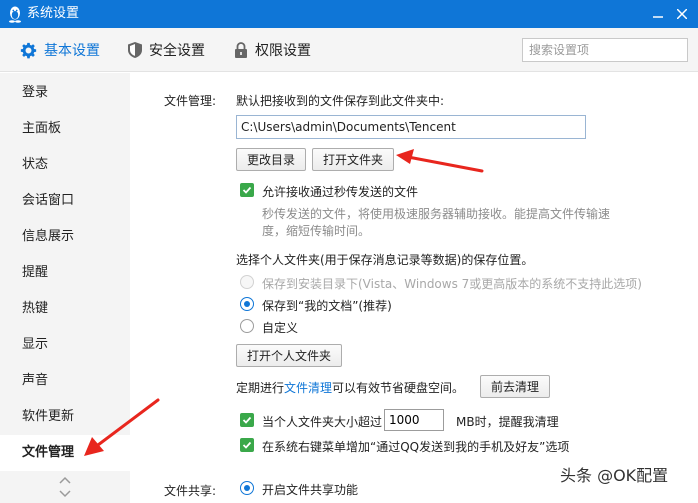 The width and height of the screenshot is (698, 503). What do you see at coordinates (65, 345) in the screenshot?
I see `sidebar-item-display: 显示` at bounding box center [65, 345].